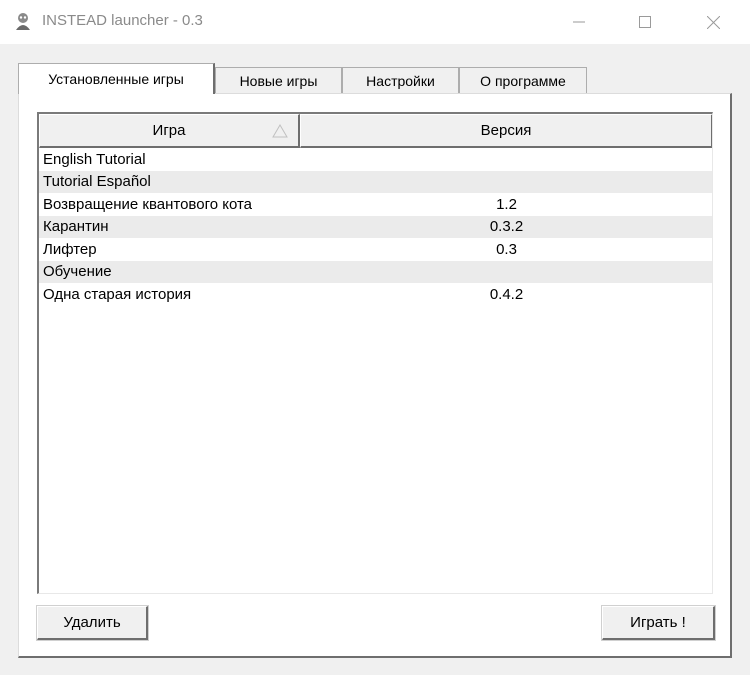  I want to click on play-button: Играть !, so click(658, 623).